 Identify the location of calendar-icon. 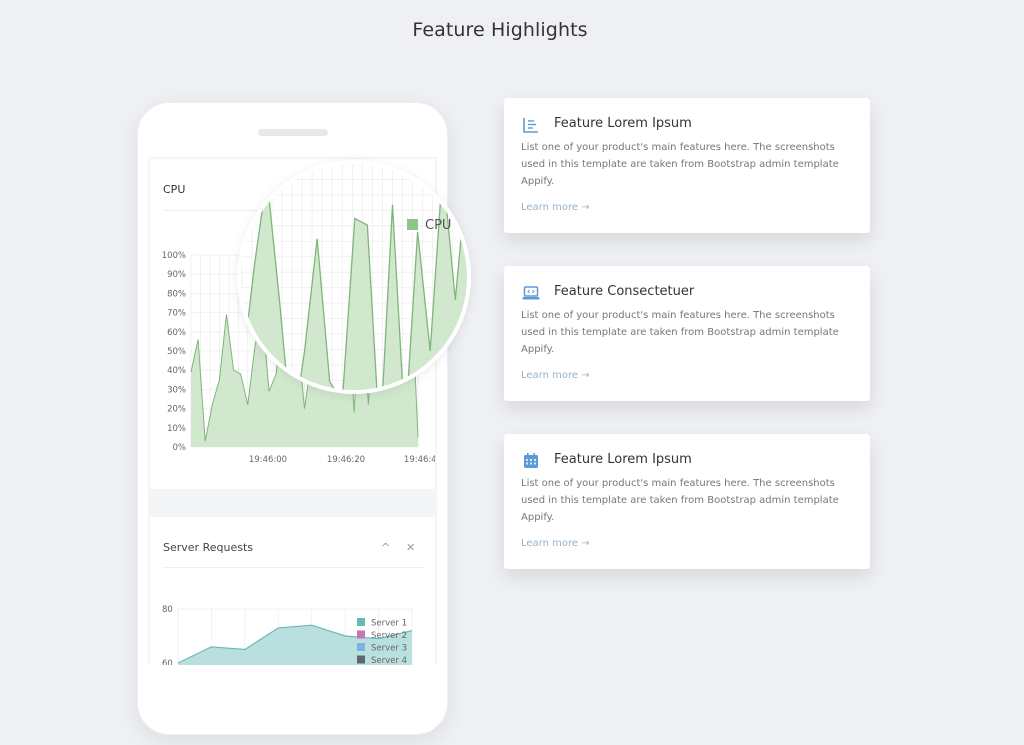
(531, 460).